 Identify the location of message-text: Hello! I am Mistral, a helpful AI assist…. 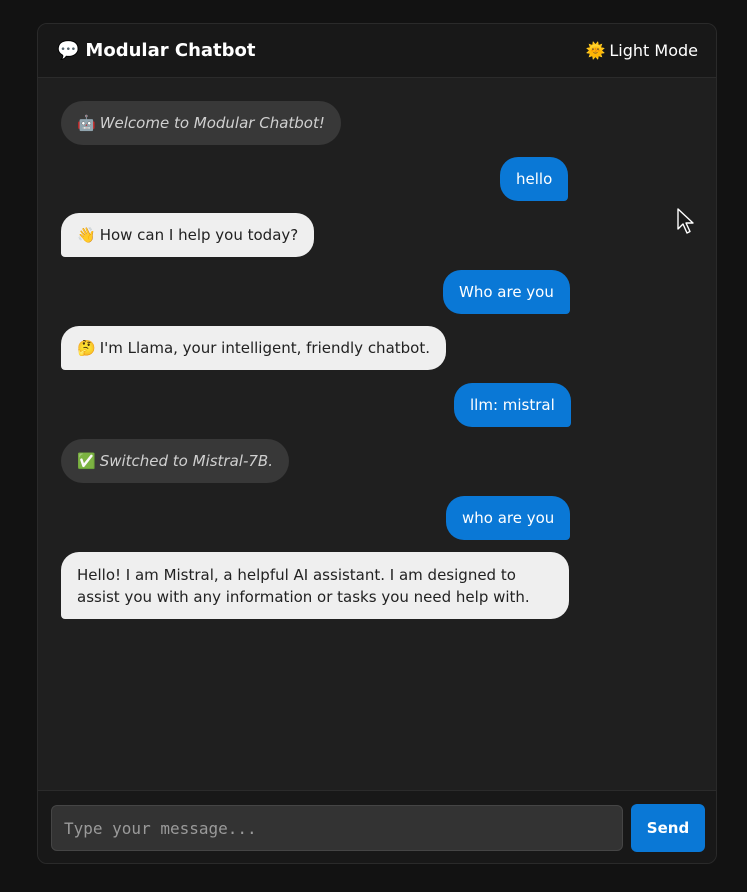
(303, 585).